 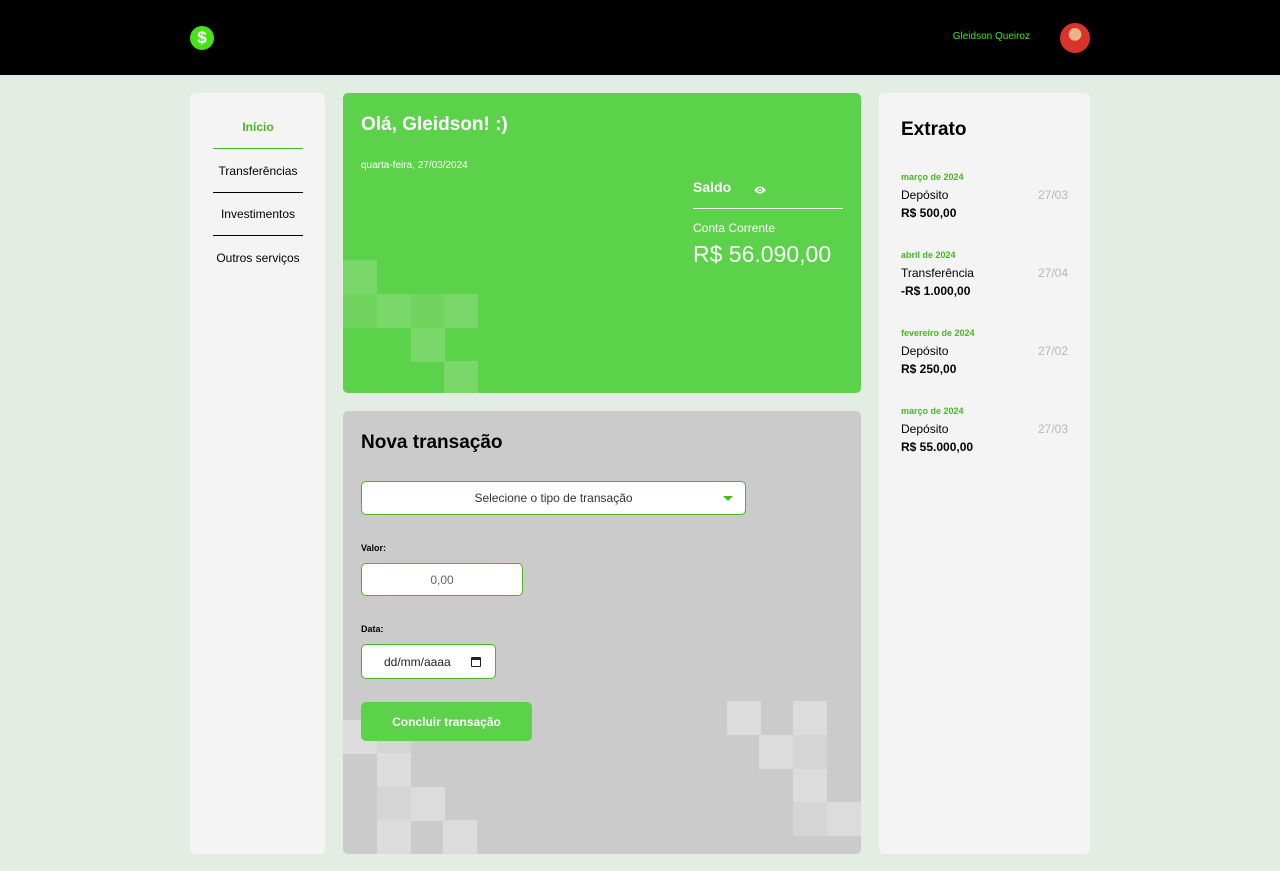 I want to click on date-input: dd/mm/aaaa, so click(x=428, y=661).